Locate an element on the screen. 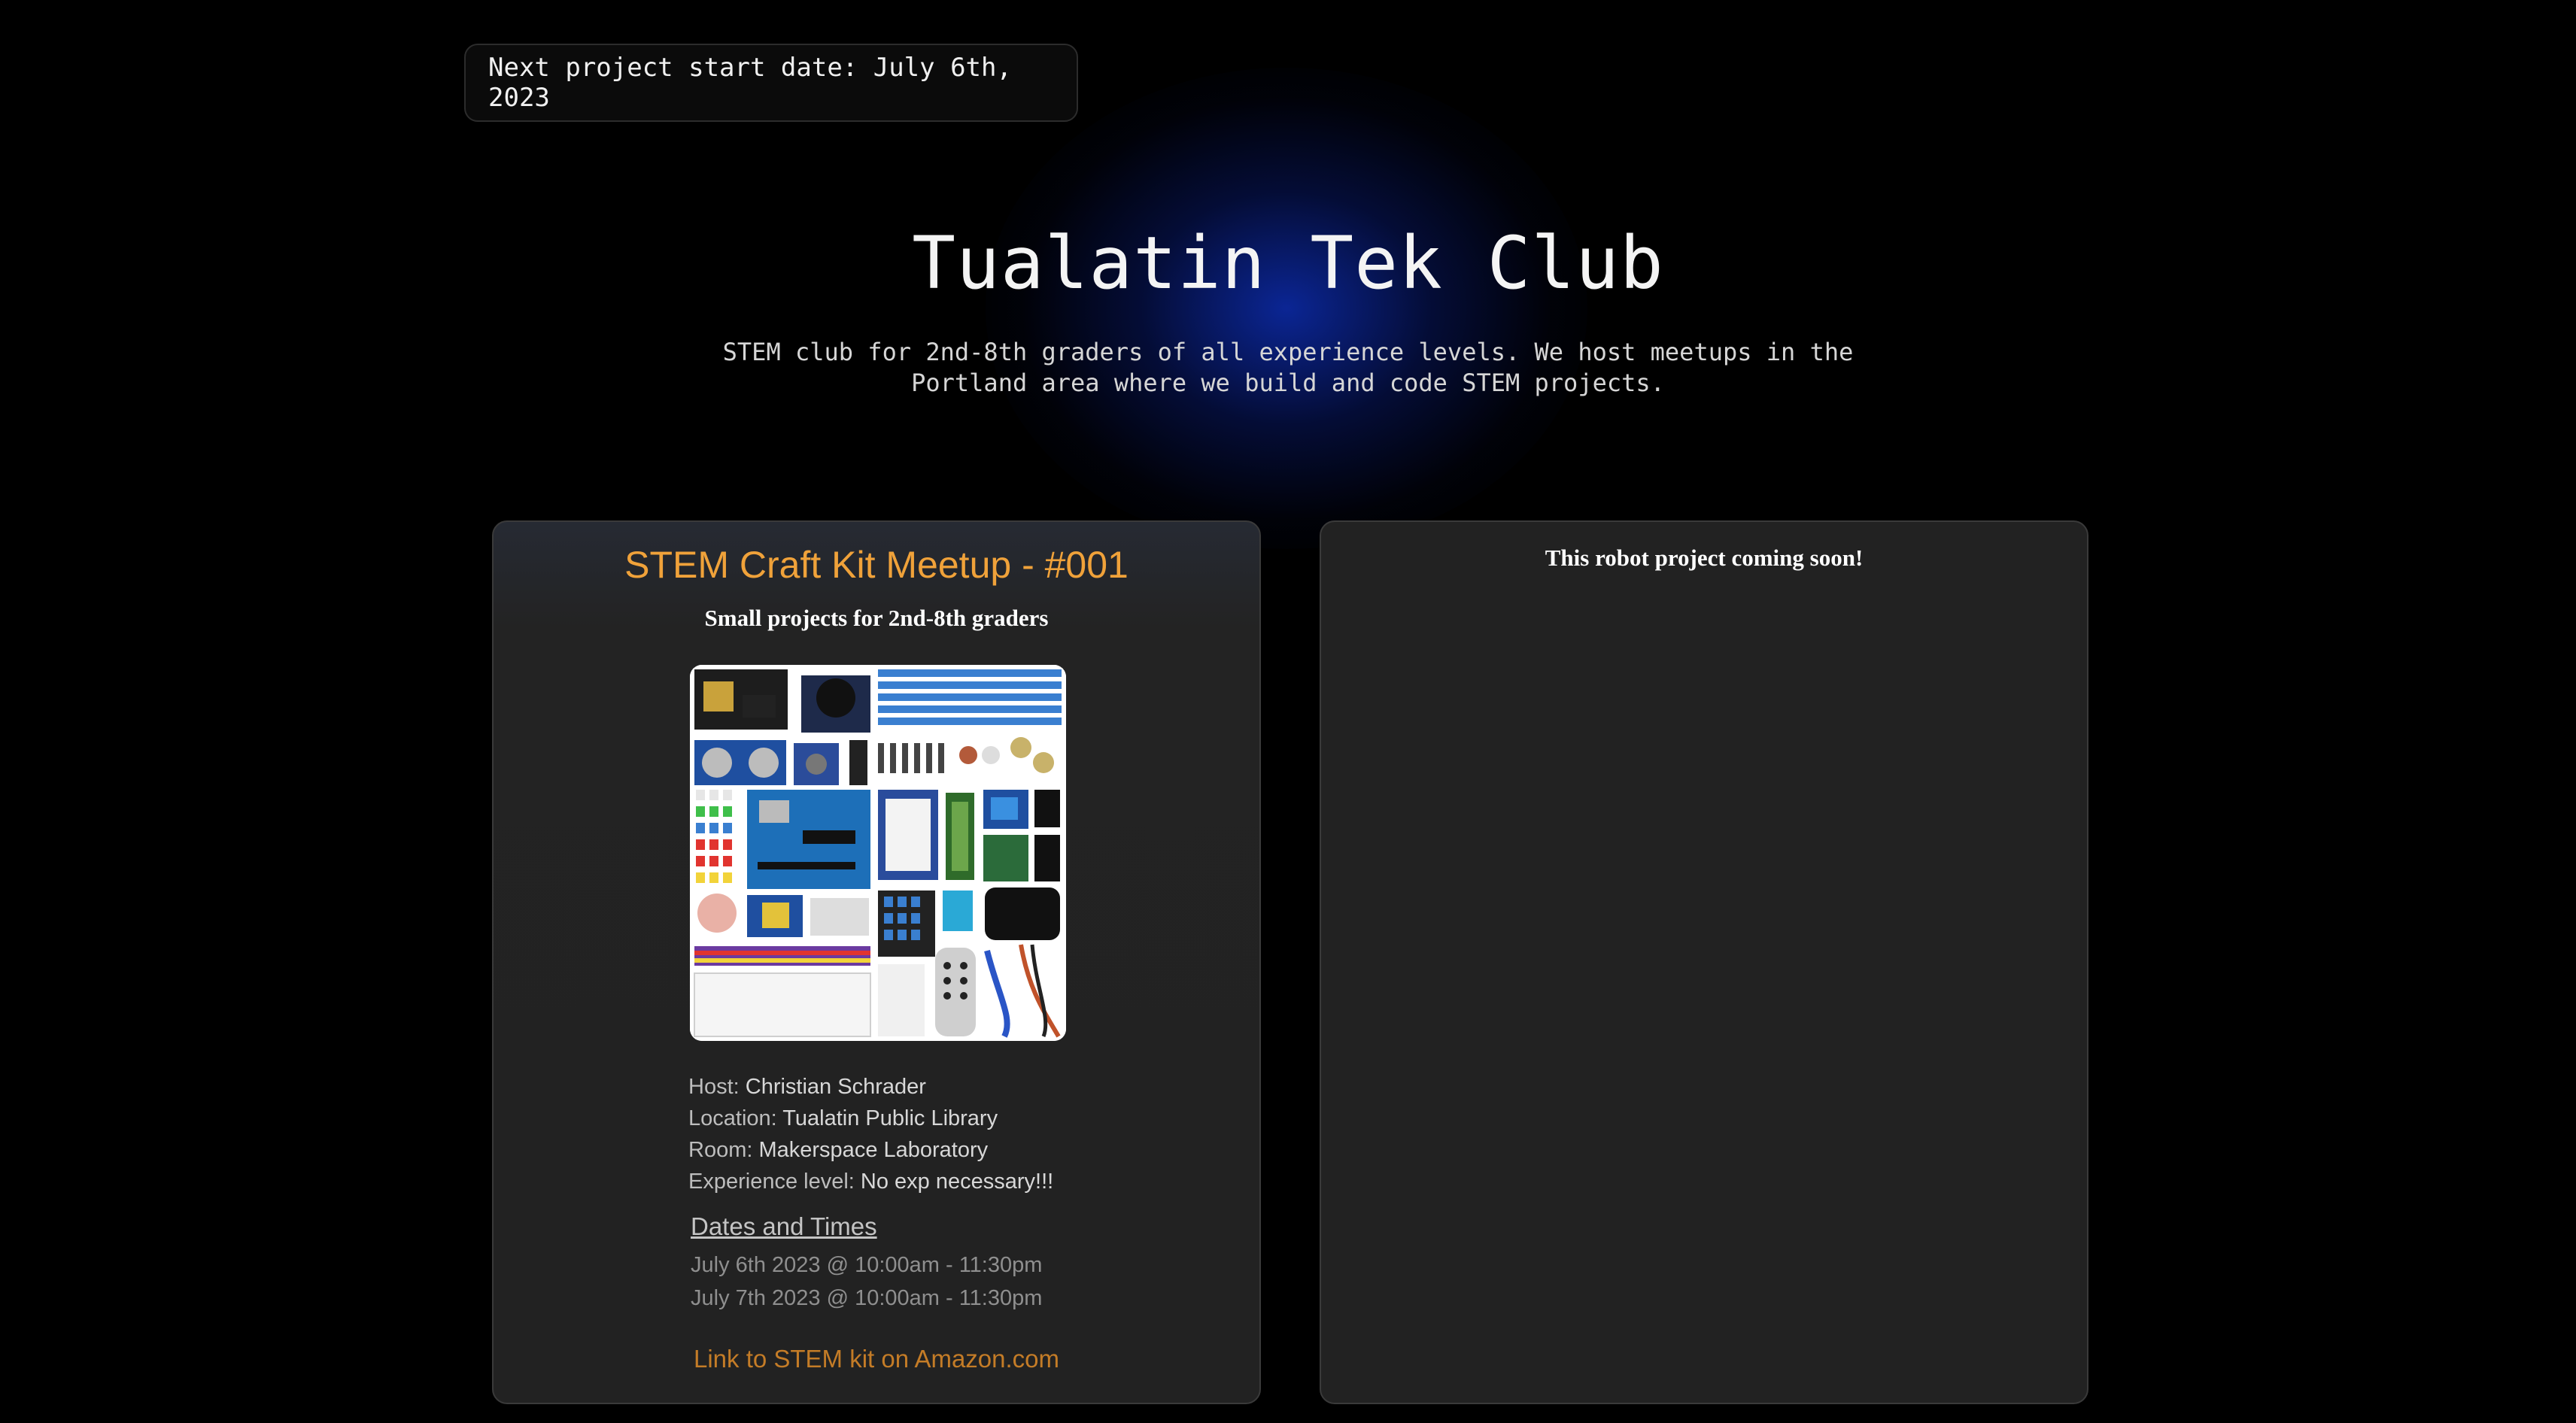 This screenshot has height=1423, width=2576. coming-soon-text: This robot project coming soon! is located at coordinates (1705, 558).